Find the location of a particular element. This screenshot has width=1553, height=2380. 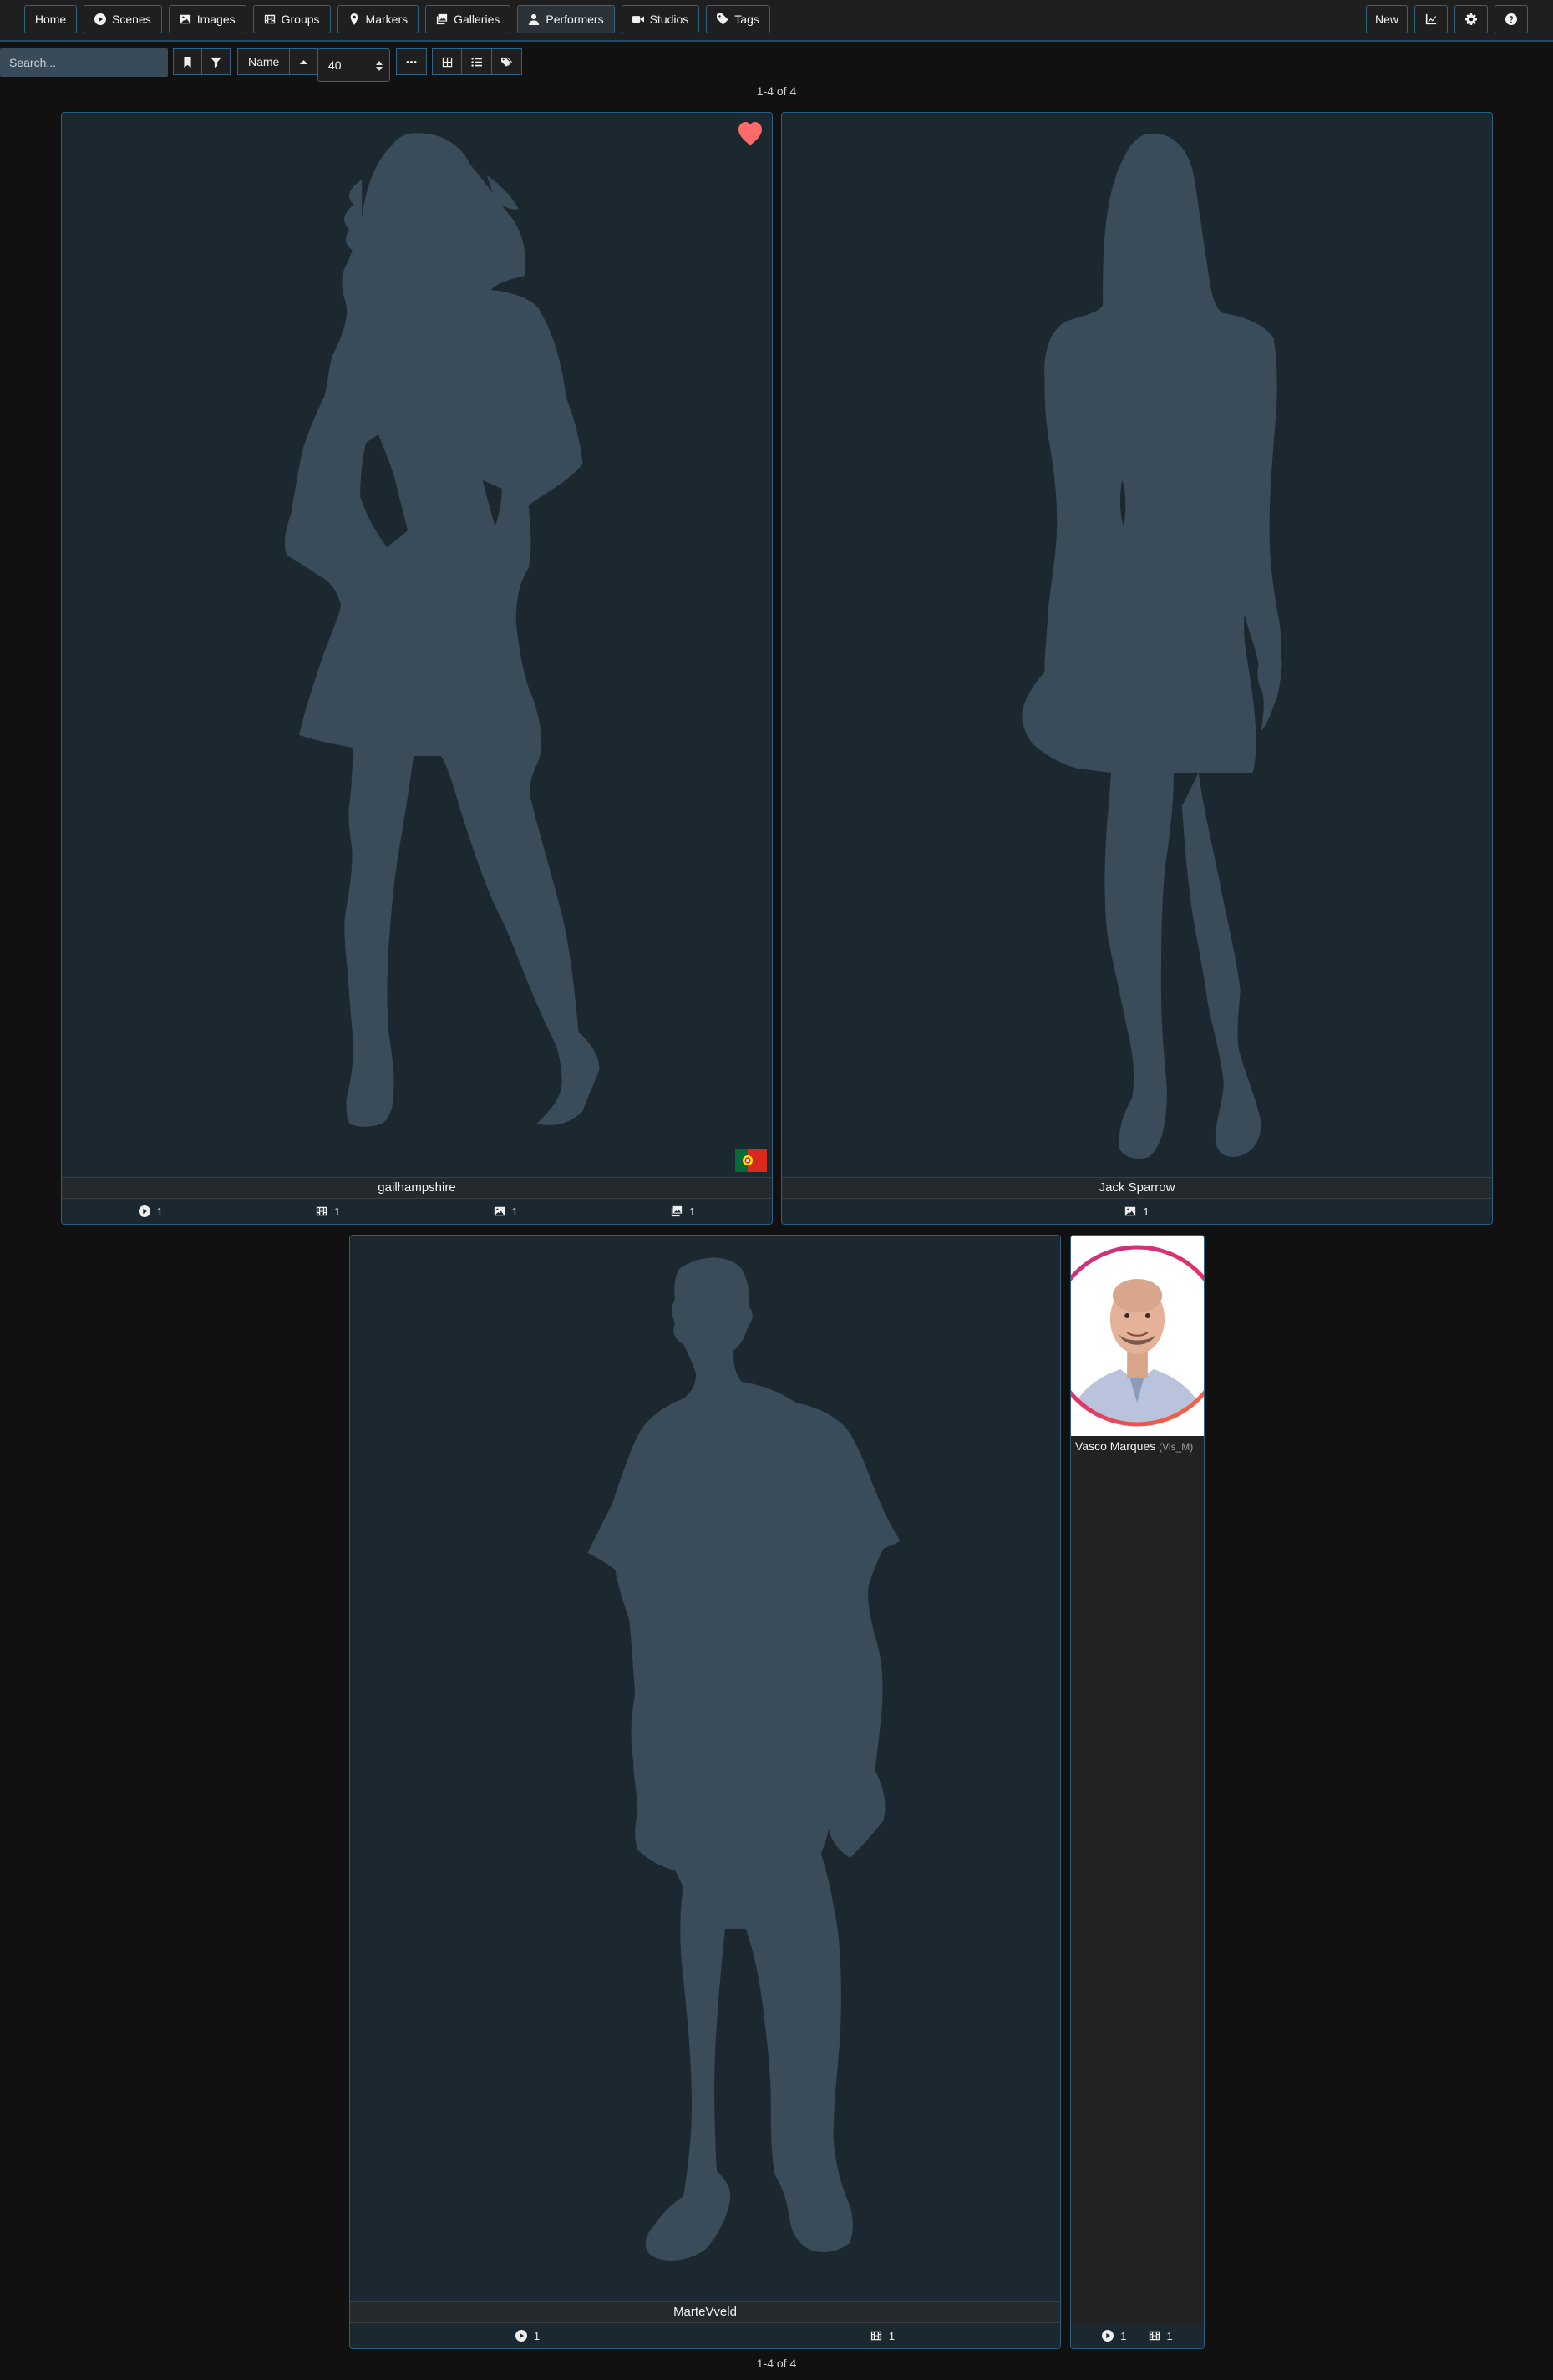

list-icon is located at coordinates (477, 62).